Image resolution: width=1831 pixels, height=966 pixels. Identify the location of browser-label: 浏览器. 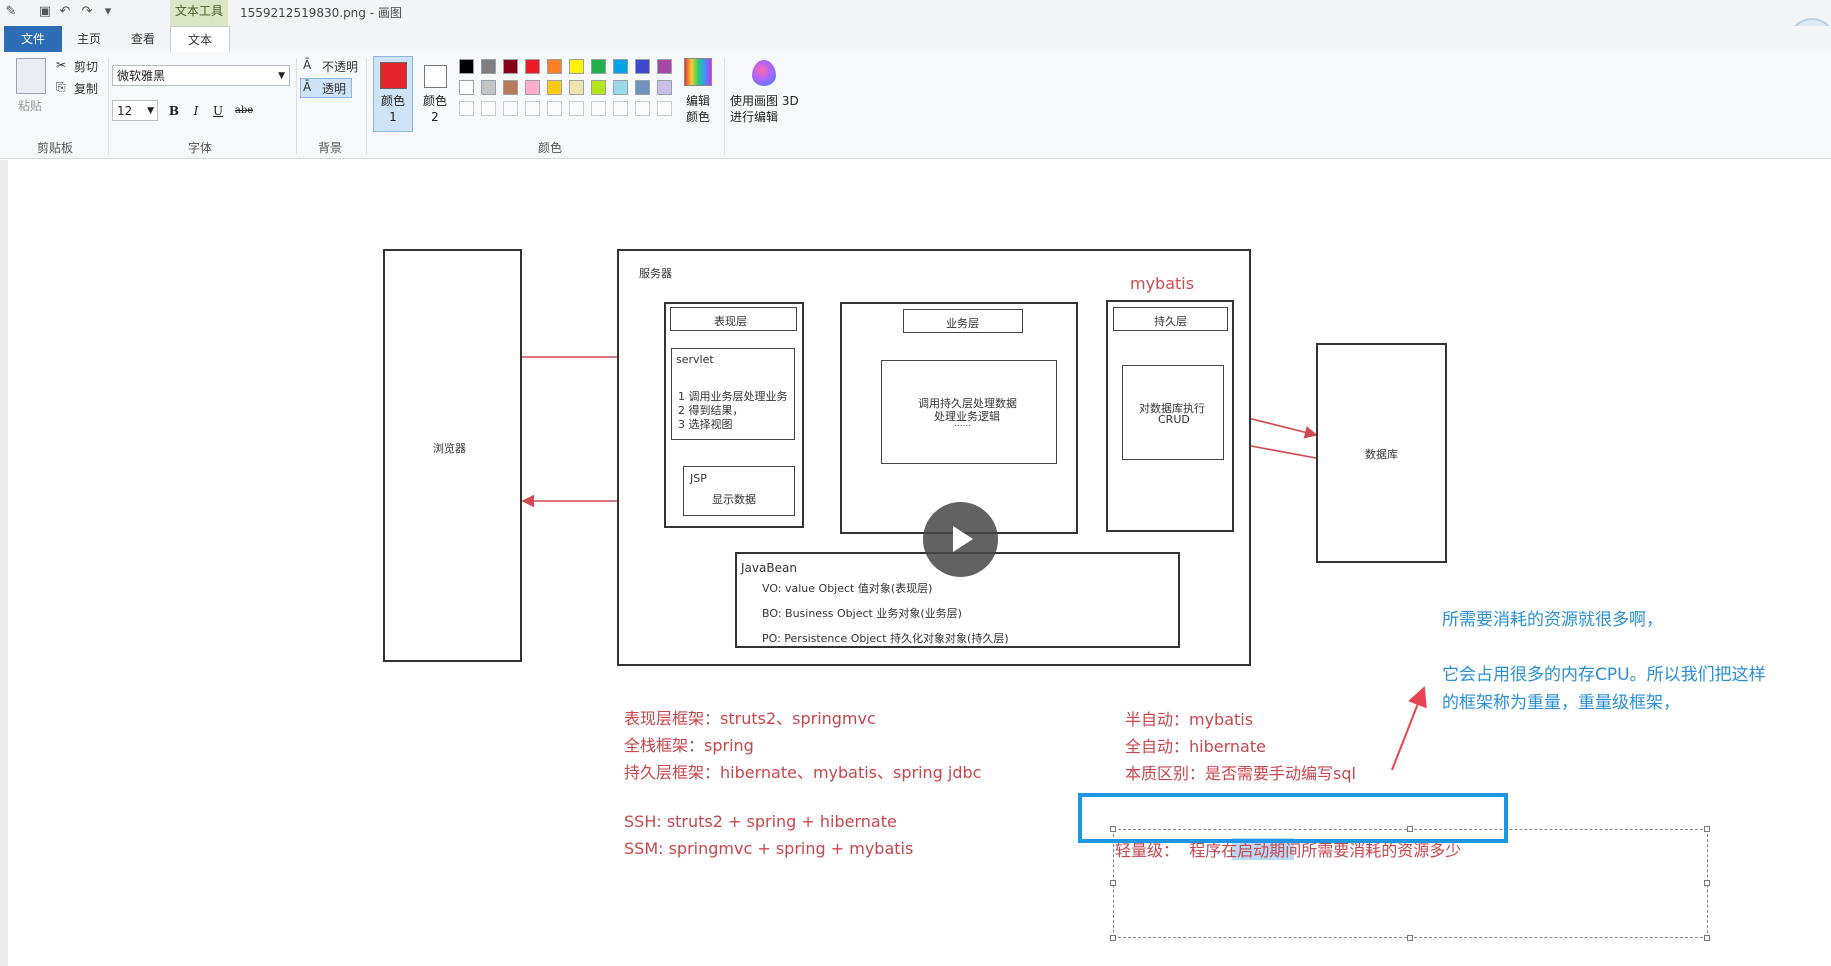
(449, 448).